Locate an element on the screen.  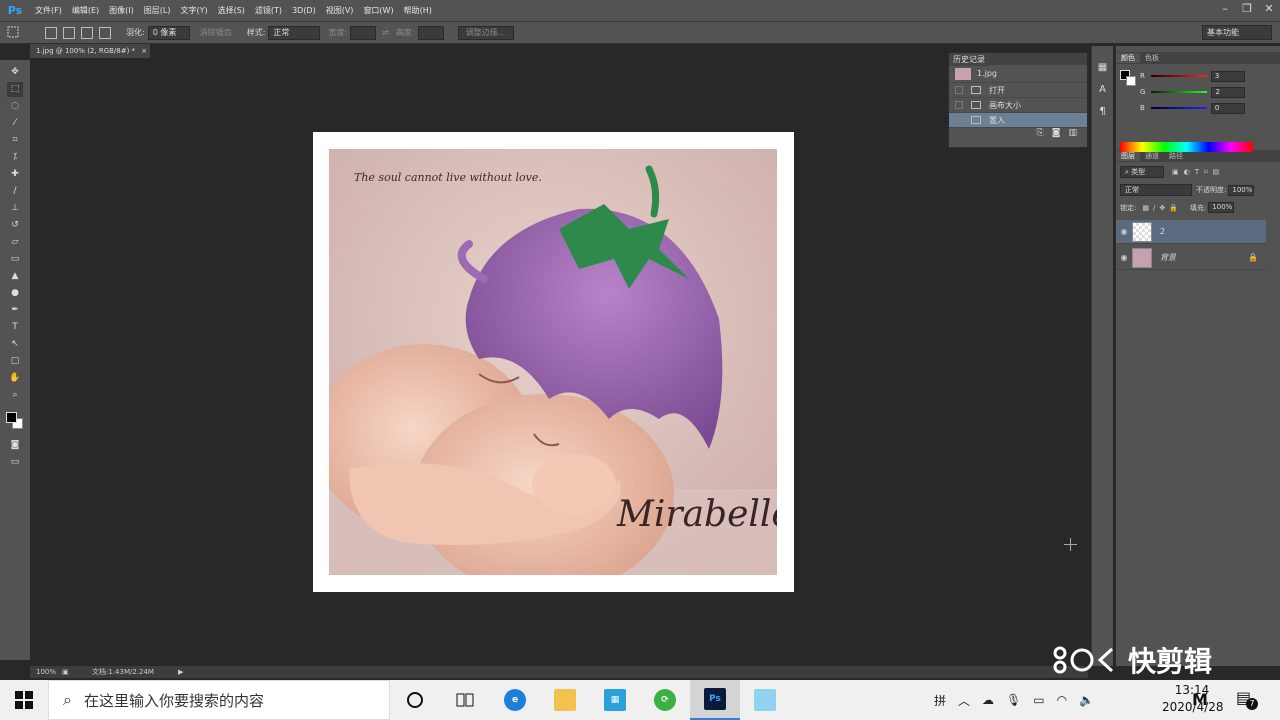
status-info-icon: ▣ is located at coordinates (68, 672).